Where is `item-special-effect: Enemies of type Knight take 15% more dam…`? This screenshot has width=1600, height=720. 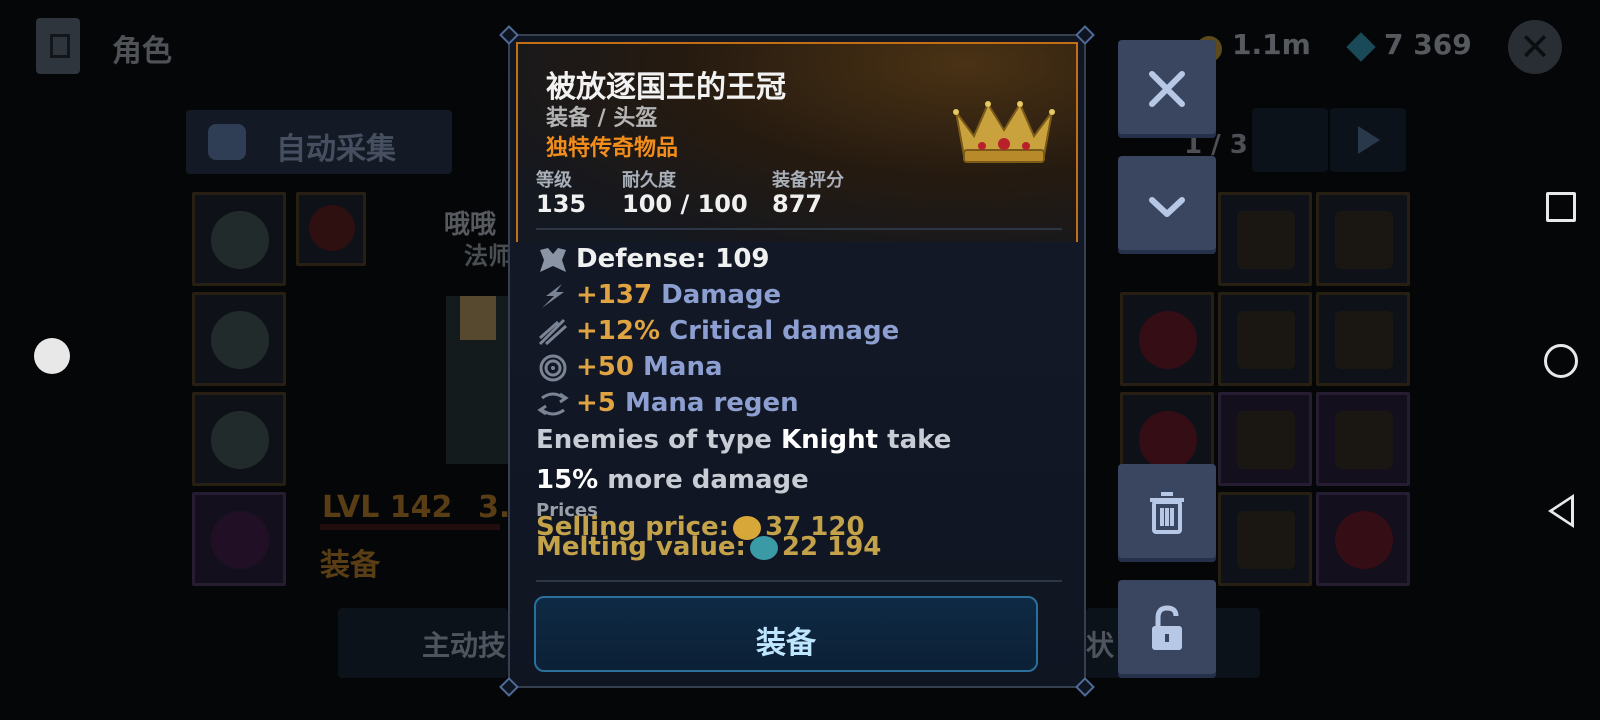
item-special-effect: Enemies of type Knight take 15% more dam… is located at coordinates (771, 460).